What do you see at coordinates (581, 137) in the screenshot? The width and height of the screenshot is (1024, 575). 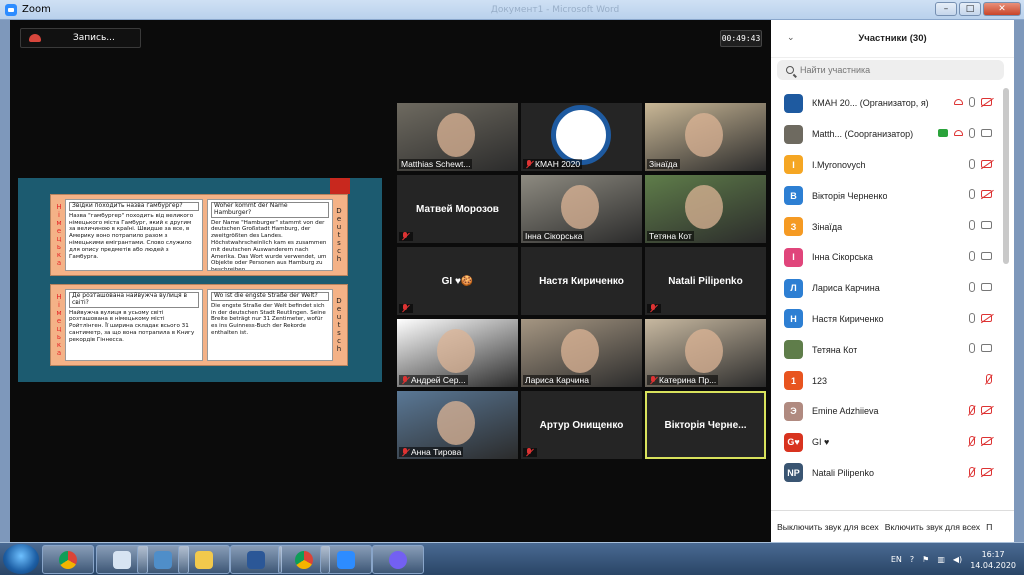 I see `video-tile: КМАН 2020` at bounding box center [581, 137].